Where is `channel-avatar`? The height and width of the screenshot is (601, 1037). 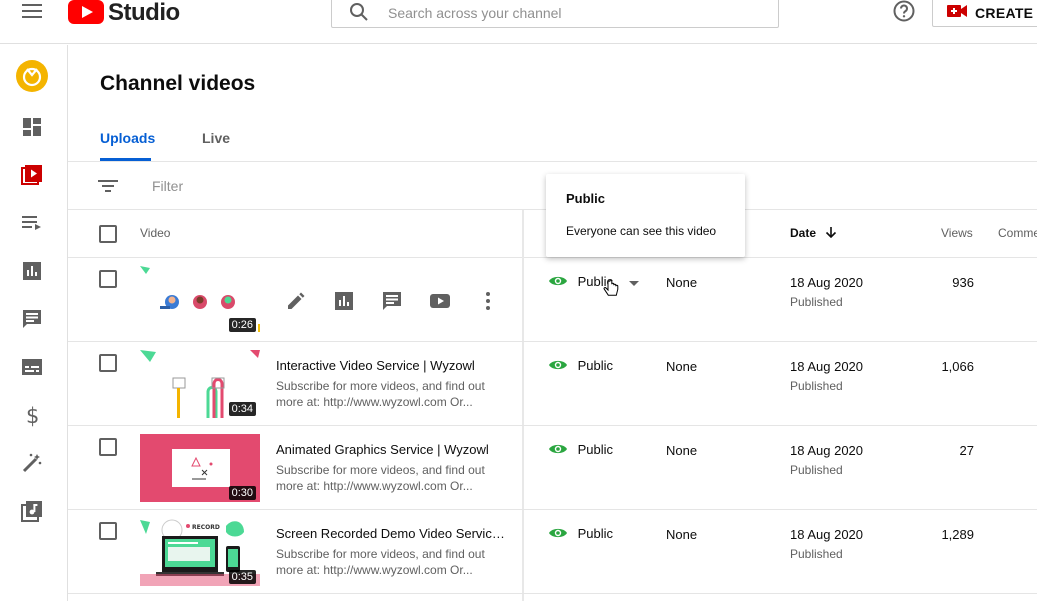
channel-avatar is located at coordinates (32, 76).